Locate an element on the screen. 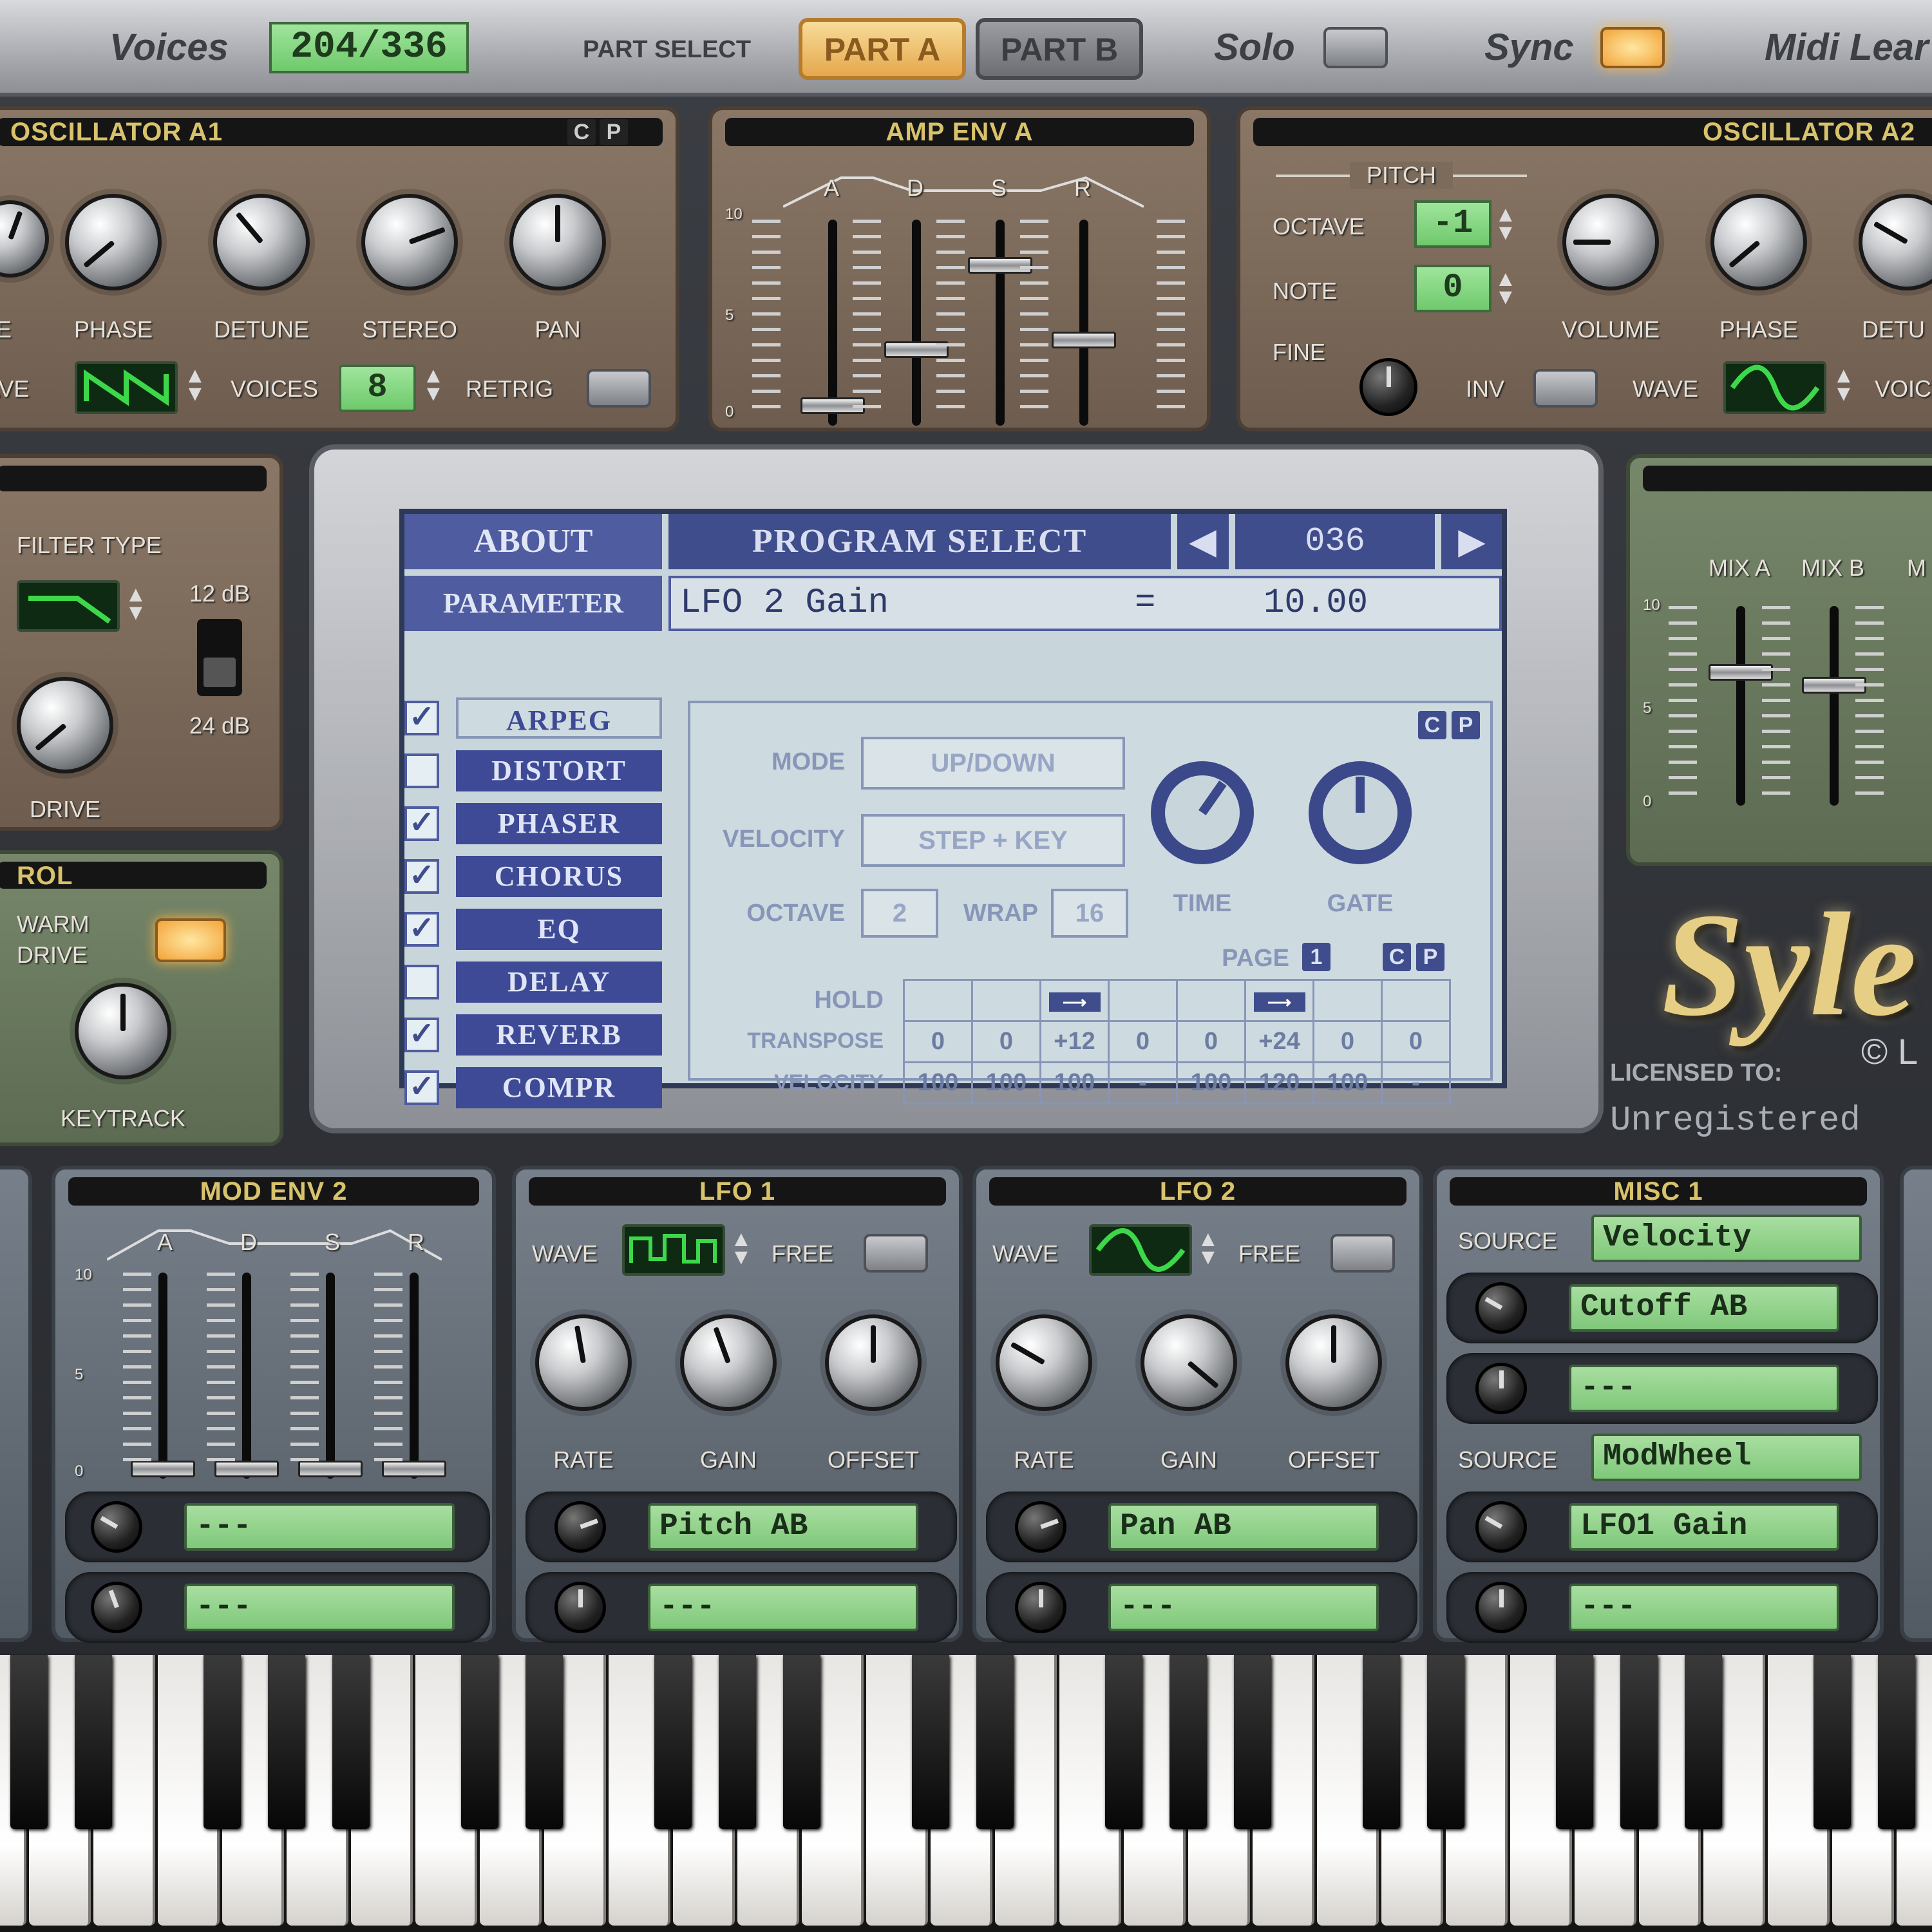 The height and width of the screenshot is (1932, 1932). mod-env-slider-a is located at coordinates (163, 1376).